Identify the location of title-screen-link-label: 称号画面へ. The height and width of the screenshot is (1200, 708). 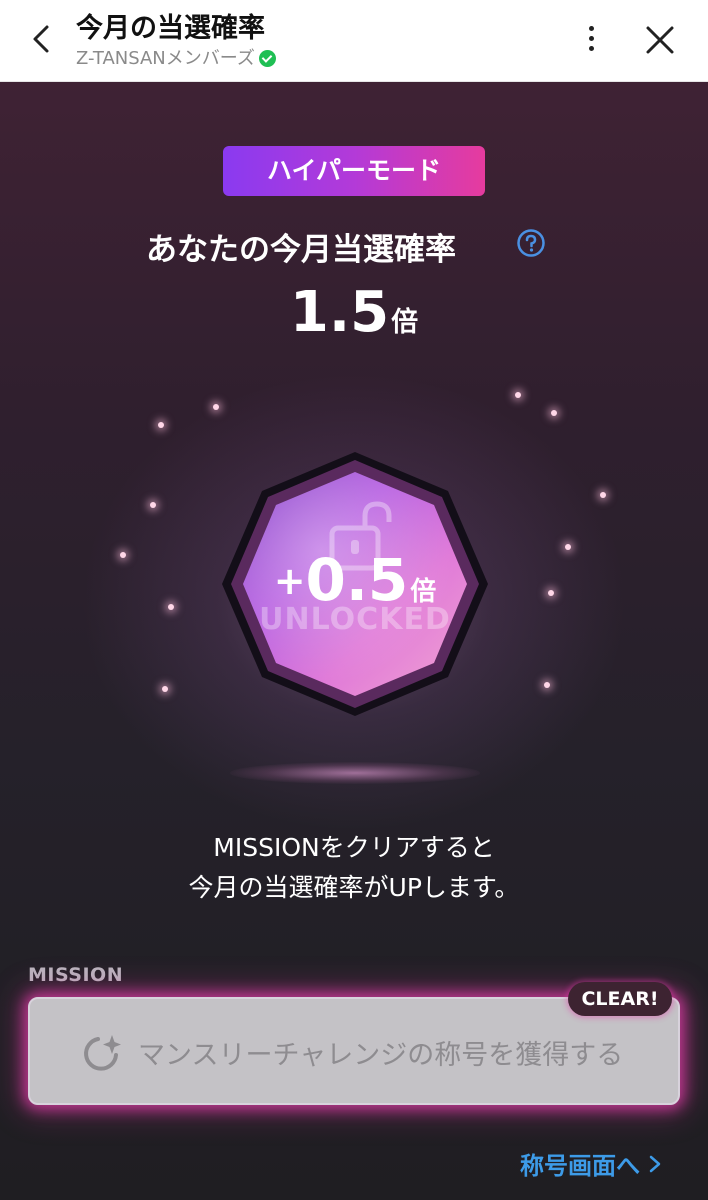
(580, 1166).